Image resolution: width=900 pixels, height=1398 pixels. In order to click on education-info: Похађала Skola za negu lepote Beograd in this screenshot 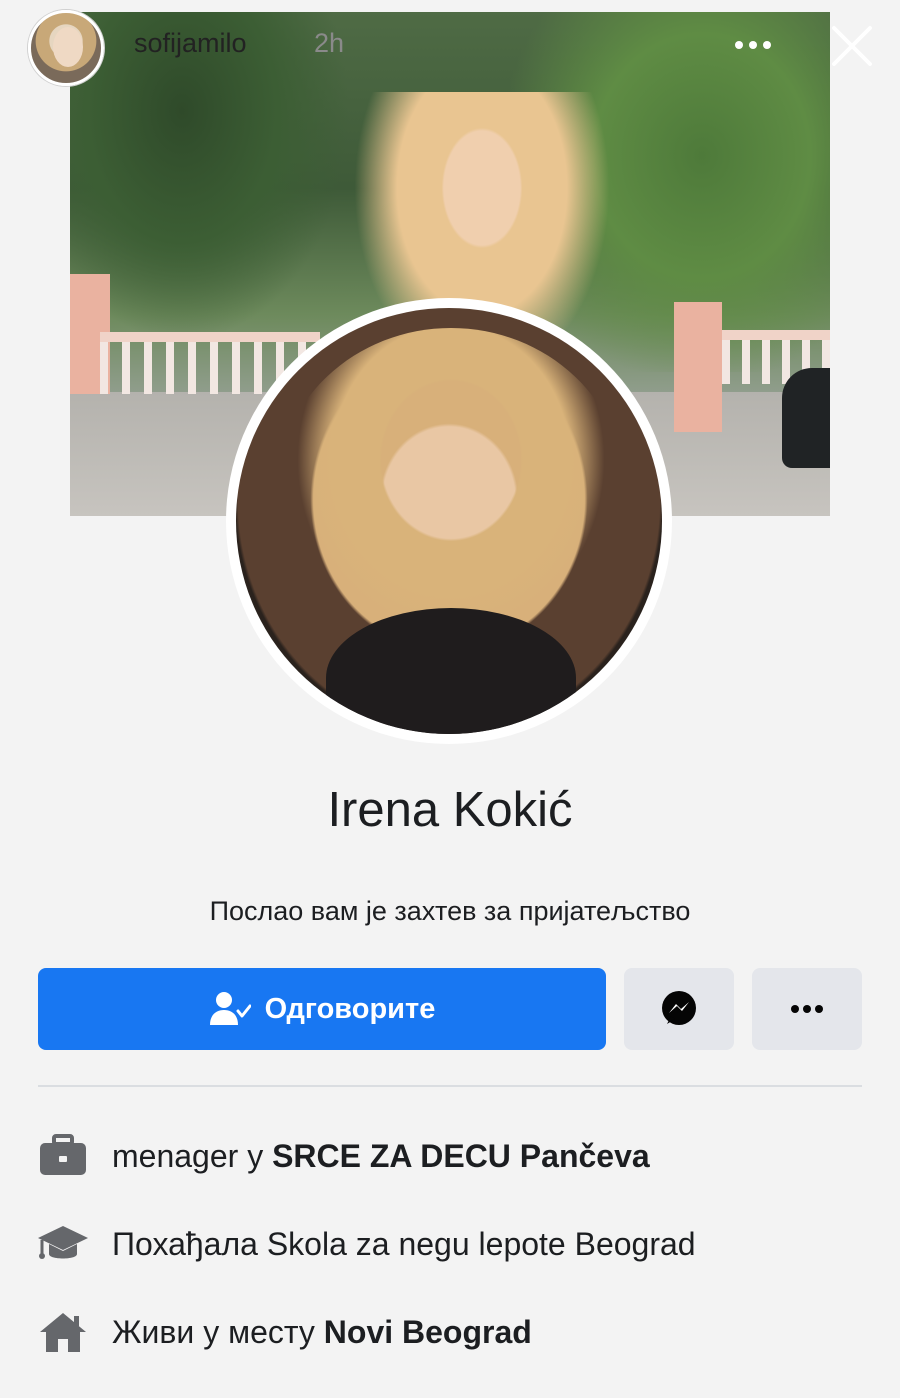, I will do `click(365, 1244)`.